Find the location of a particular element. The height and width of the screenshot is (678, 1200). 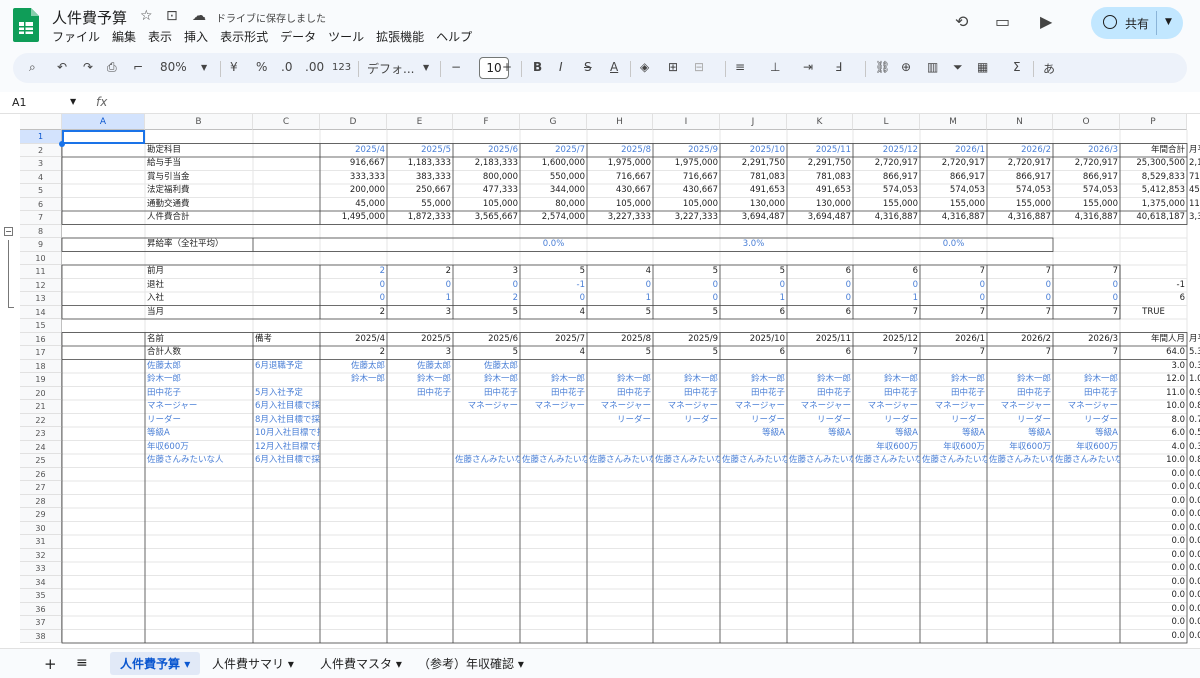

headcount-value: 4 is located at coordinates (553, 313).